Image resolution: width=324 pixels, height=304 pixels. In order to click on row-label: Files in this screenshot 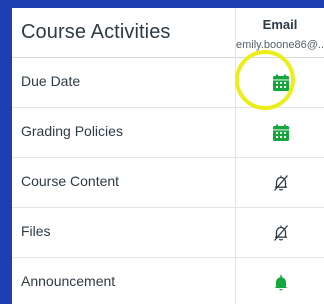, I will do `click(36, 231)`.